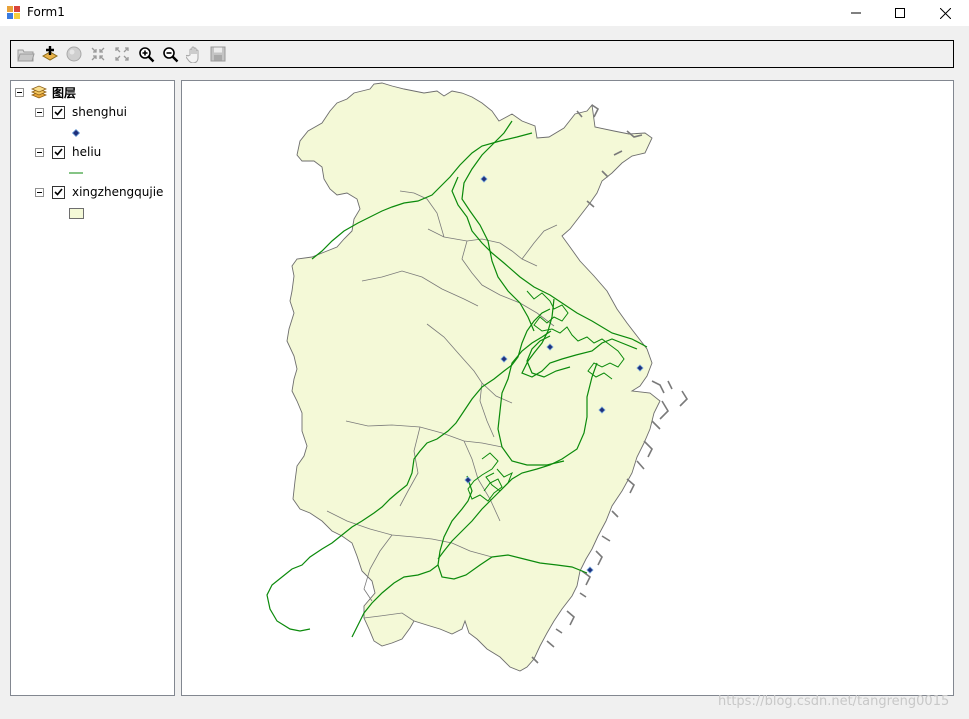 Image resolution: width=969 pixels, height=719 pixels. I want to click on add-data-icon, so click(50, 53).